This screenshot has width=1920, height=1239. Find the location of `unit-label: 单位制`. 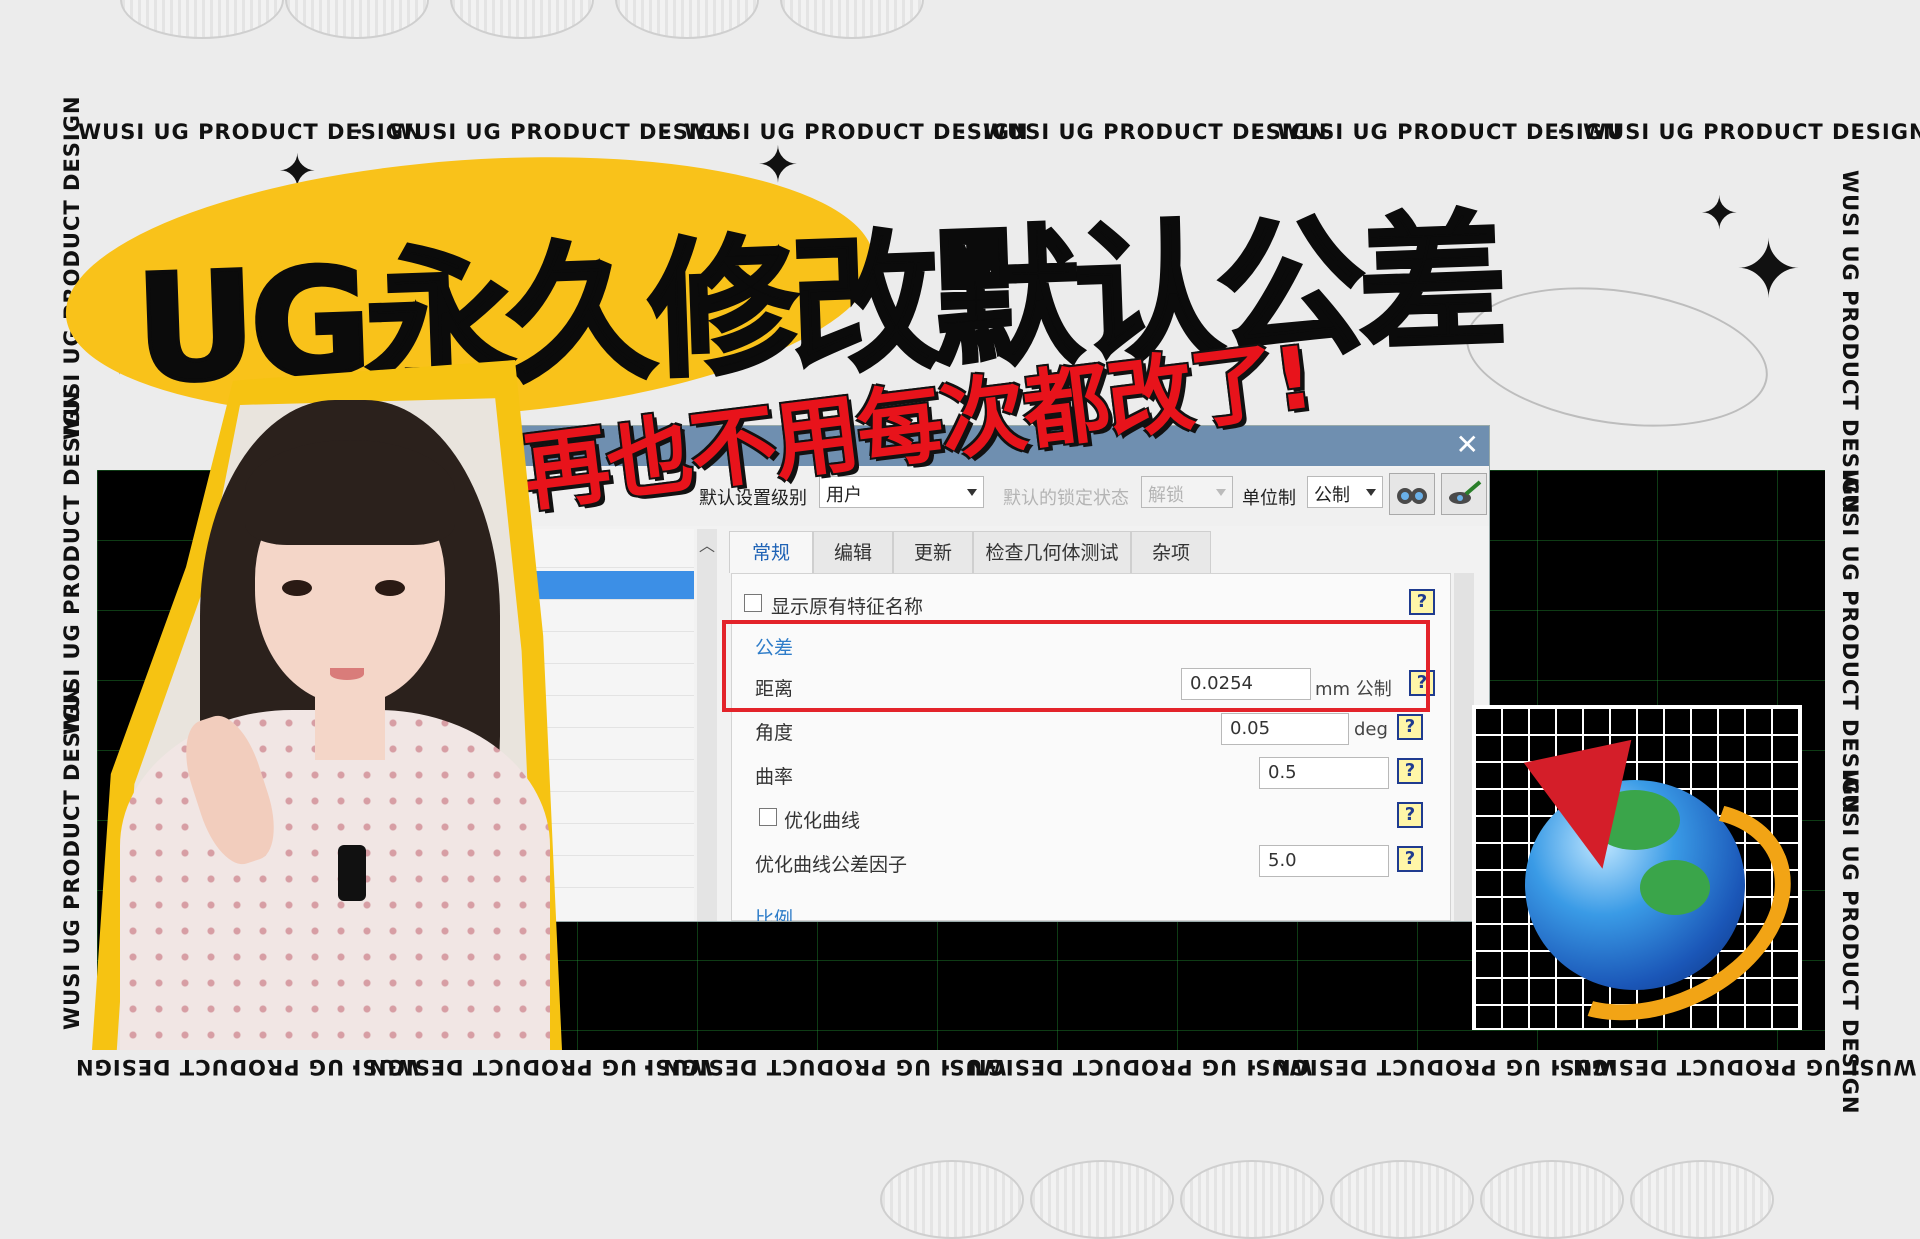

unit-label: 单位制 is located at coordinates (1269, 498).